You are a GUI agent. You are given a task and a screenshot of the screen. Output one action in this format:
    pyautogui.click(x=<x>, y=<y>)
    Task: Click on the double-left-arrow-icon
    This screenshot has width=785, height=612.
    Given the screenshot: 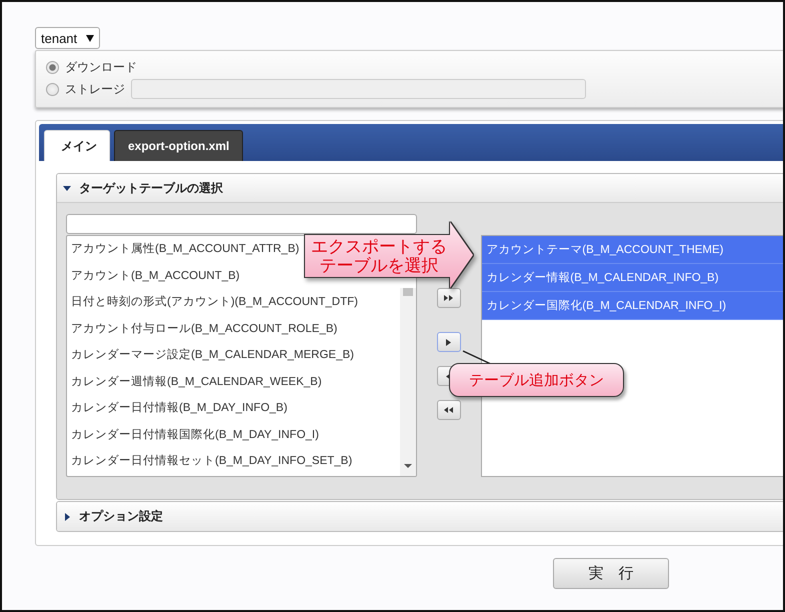 What is the action you would take?
    pyautogui.click(x=449, y=410)
    